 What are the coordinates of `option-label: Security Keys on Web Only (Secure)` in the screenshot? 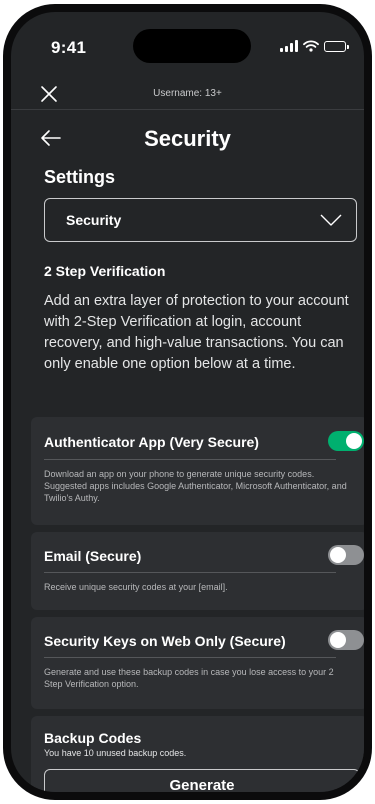 It's located at (165, 641).